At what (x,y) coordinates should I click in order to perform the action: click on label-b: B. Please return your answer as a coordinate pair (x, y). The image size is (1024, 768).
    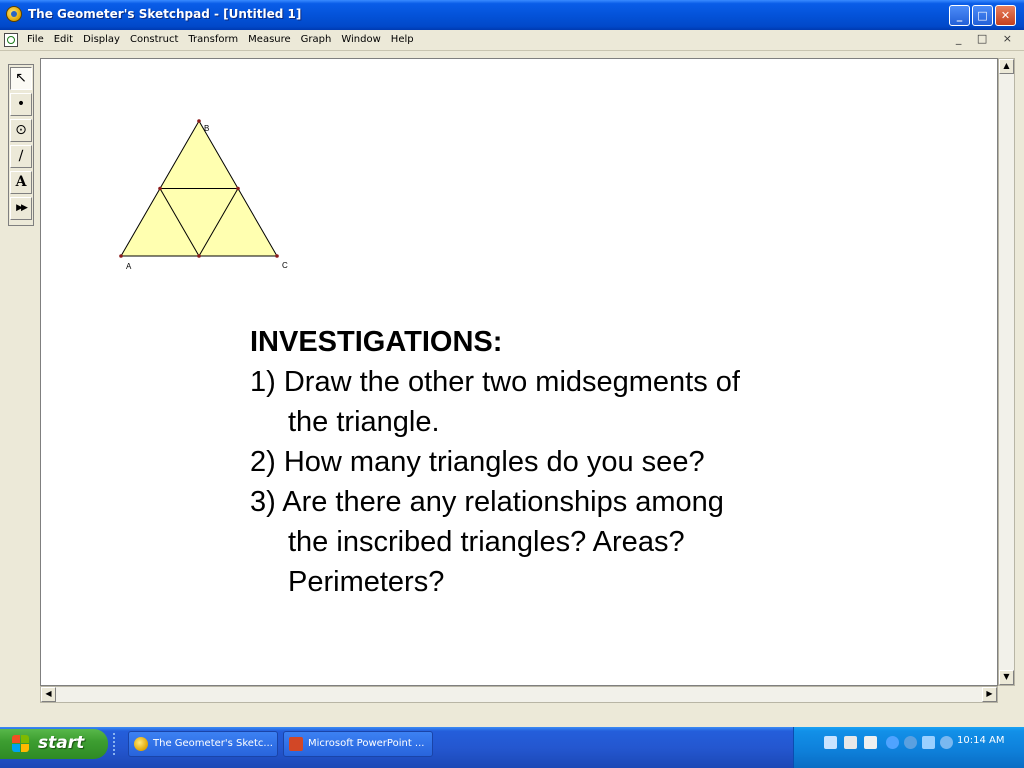
    Looking at the image, I should click on (206, 128).